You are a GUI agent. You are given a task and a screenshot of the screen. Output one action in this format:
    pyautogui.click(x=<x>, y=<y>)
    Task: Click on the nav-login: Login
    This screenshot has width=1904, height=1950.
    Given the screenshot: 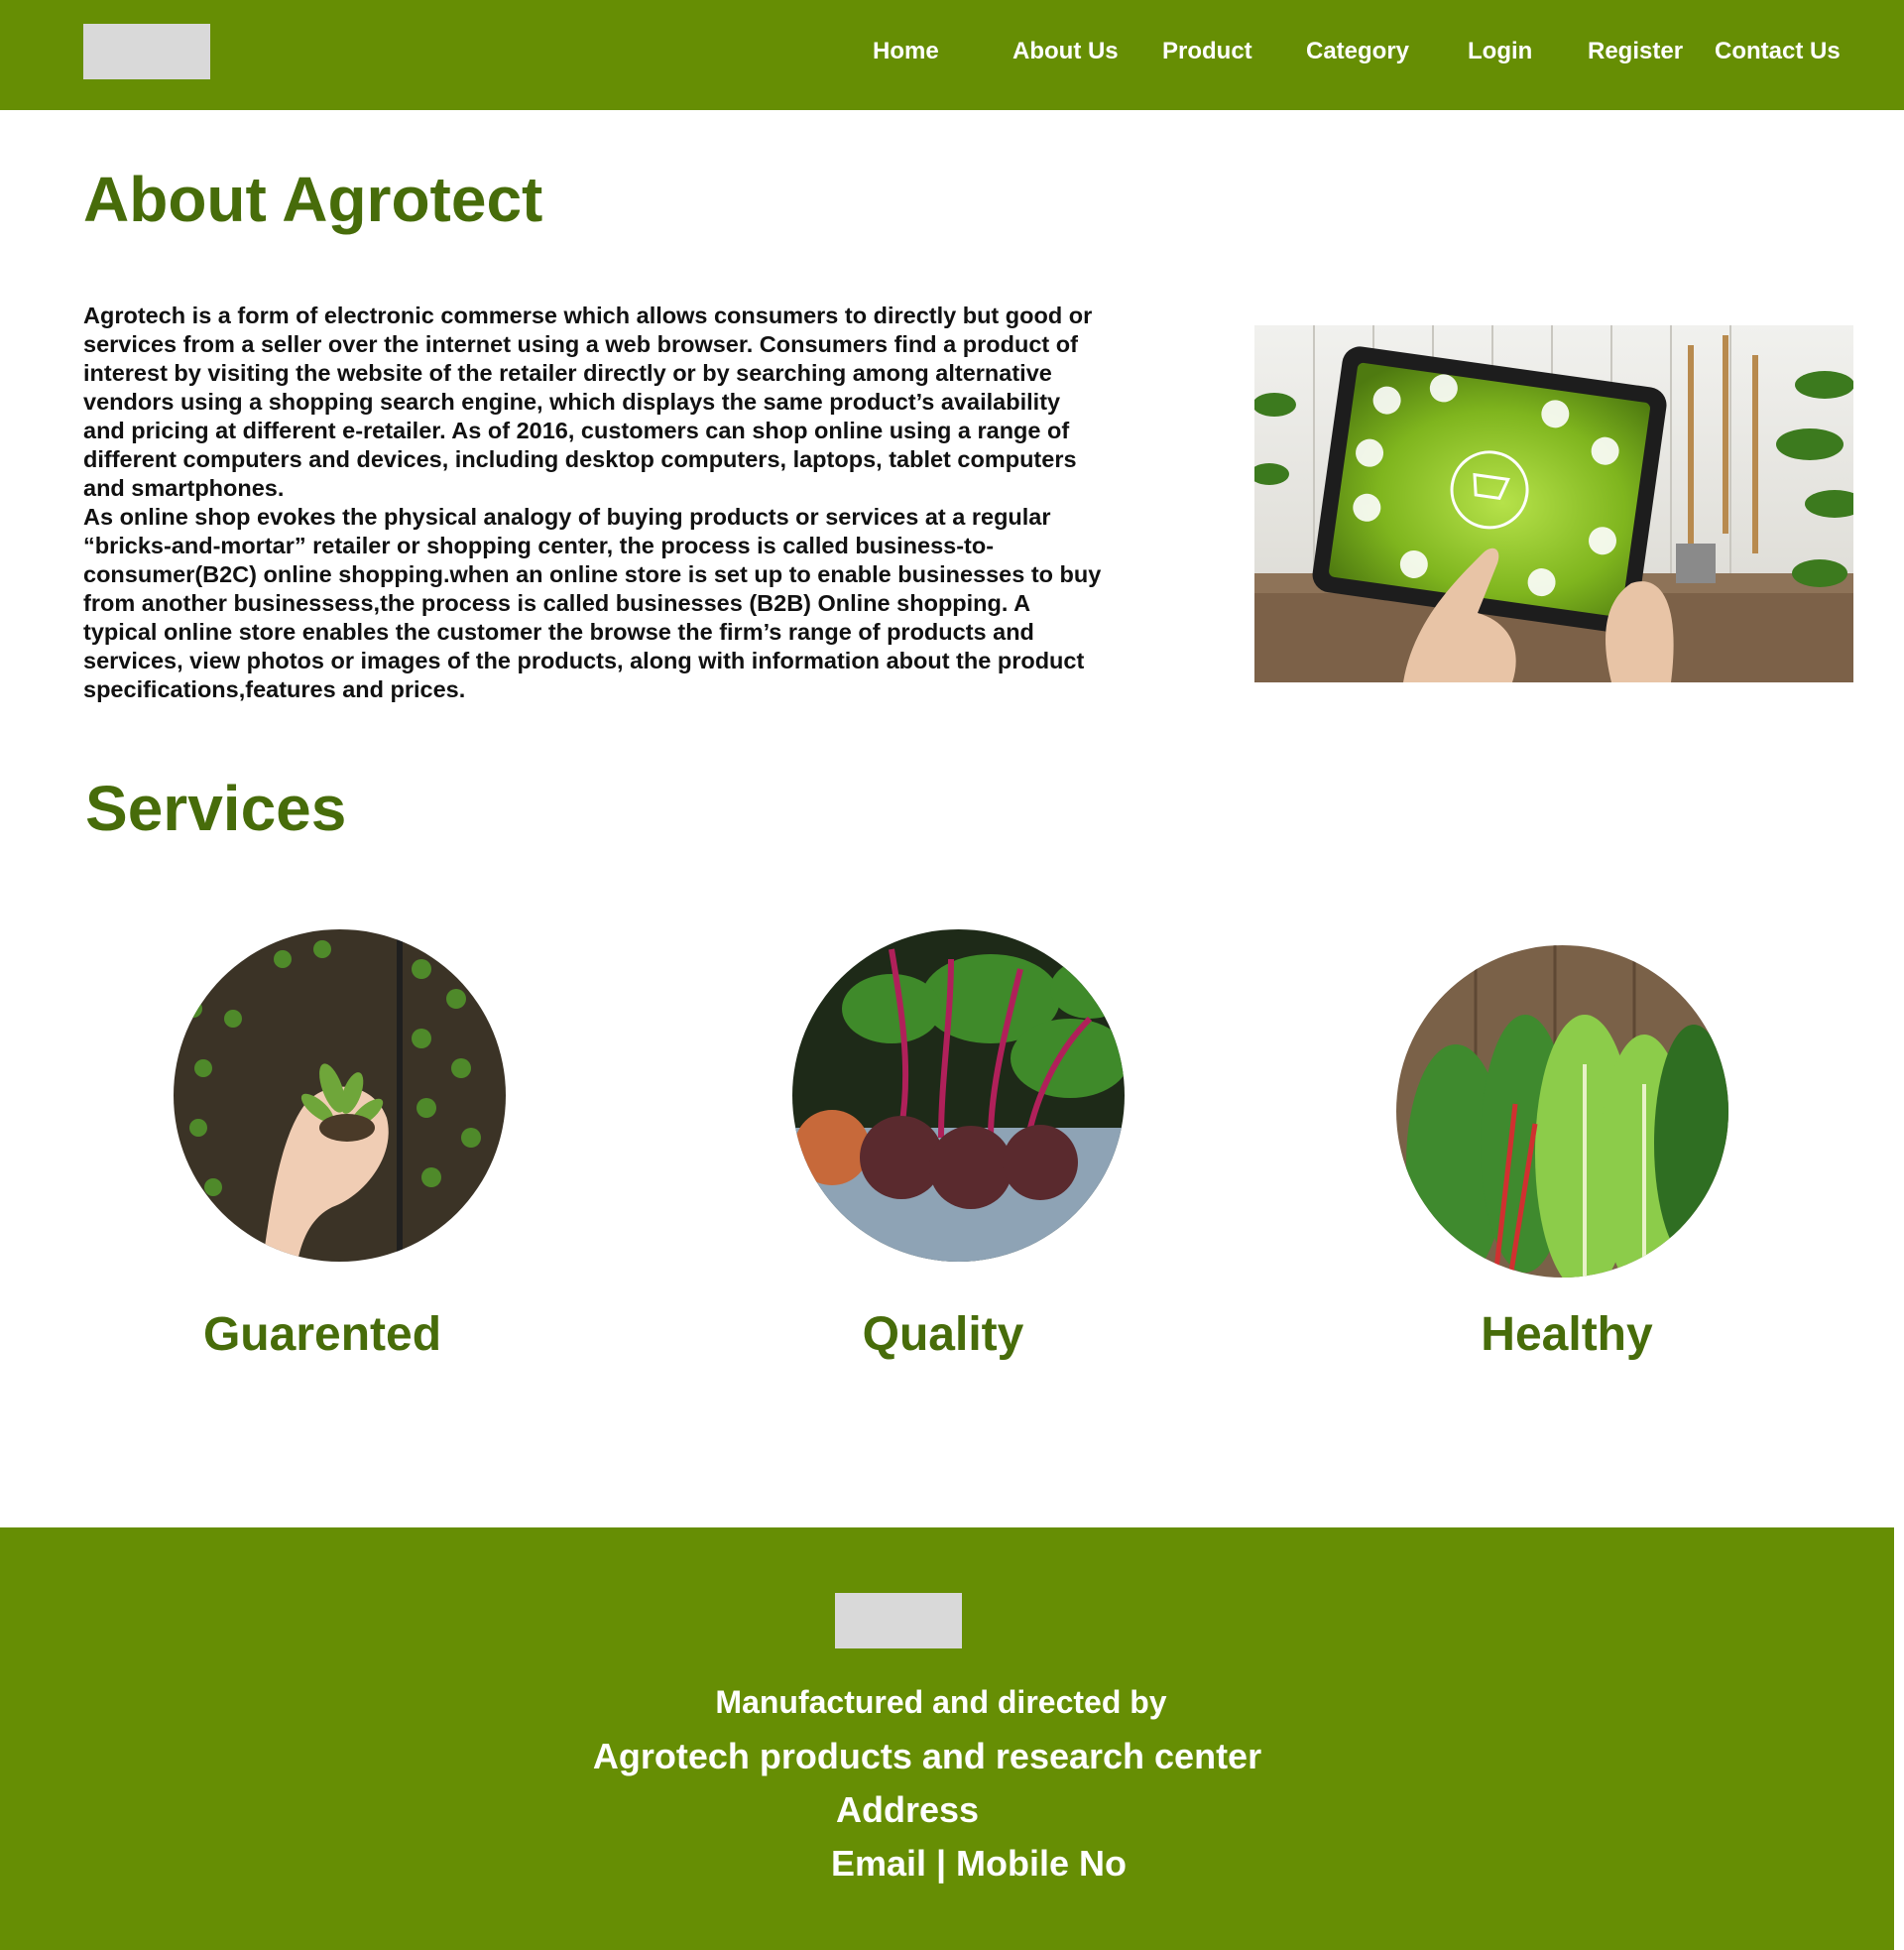 What is the action you would take?
    pyautogui.click(x=1500, y=52)
    